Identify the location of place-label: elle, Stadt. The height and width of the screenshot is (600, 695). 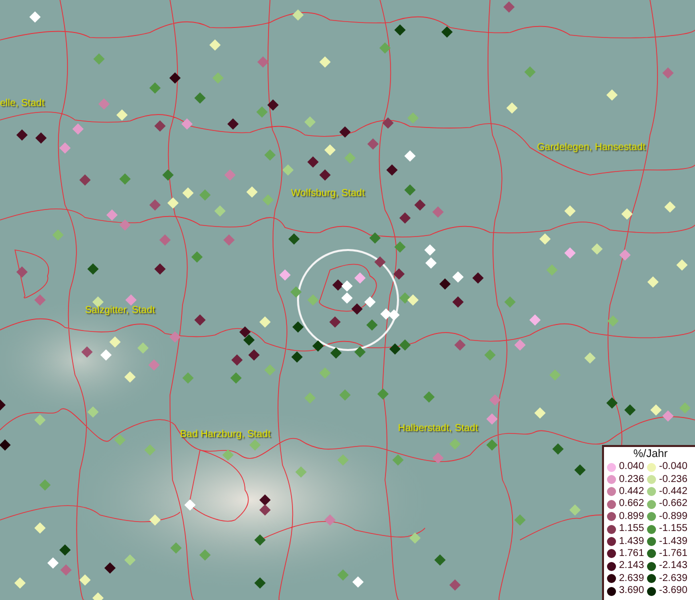
(22, 104).